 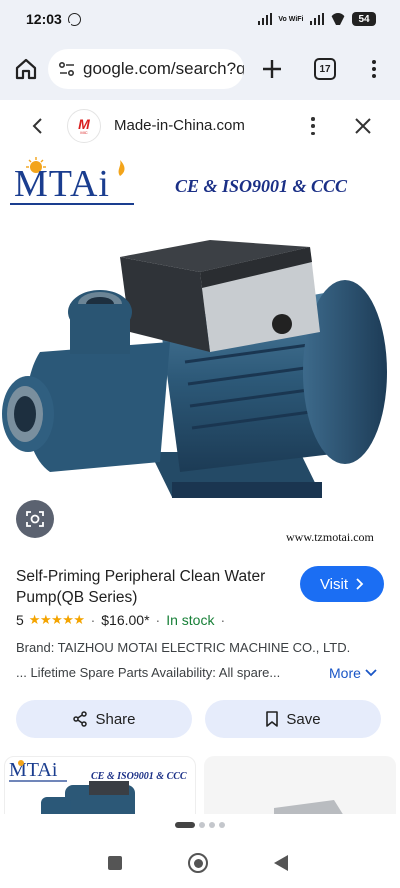 What do you see at coordinates (200, 785) in the screenshot?
I see `related-results: MTAi CE & ISO9001 & CCC` at bounding box center [200, 785].